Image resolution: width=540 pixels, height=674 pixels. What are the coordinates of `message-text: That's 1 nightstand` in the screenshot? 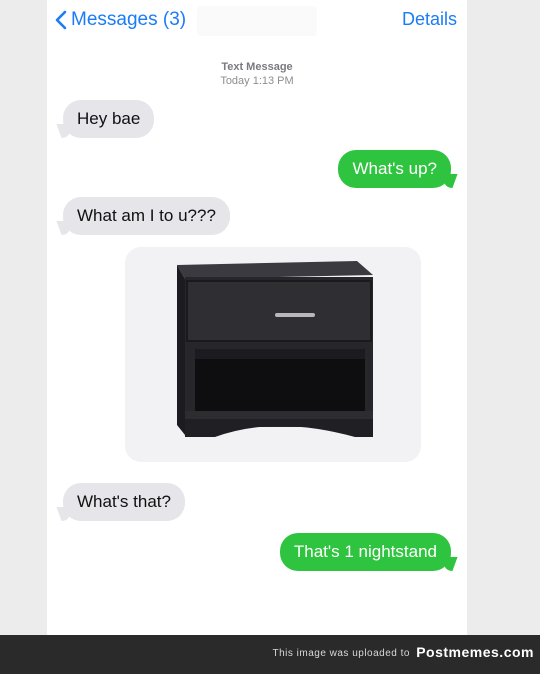 It's located at (365, 551).